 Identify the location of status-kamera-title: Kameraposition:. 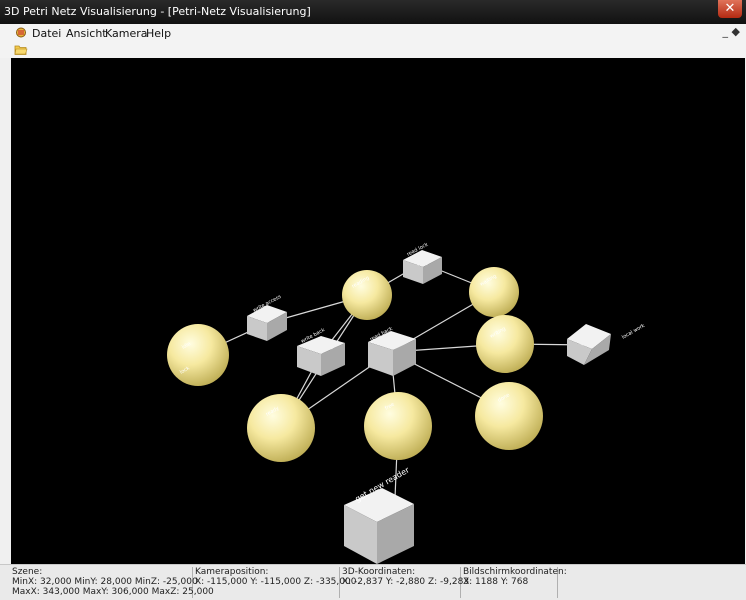
(232, 572).